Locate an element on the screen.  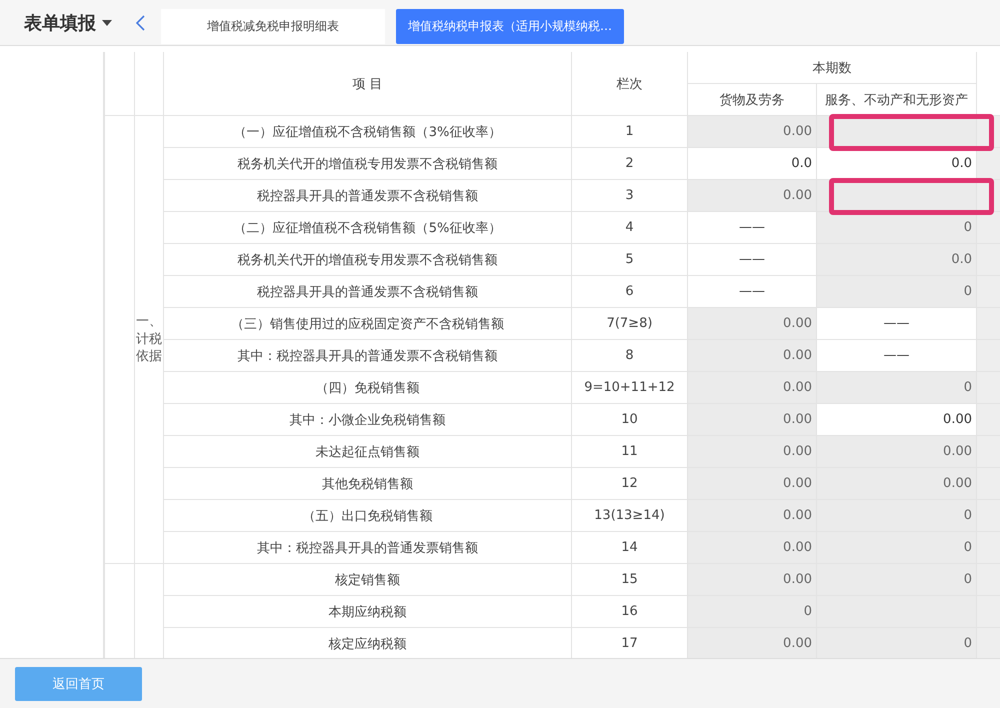
column-header: 栏次 is located at coordinates (630, 84).